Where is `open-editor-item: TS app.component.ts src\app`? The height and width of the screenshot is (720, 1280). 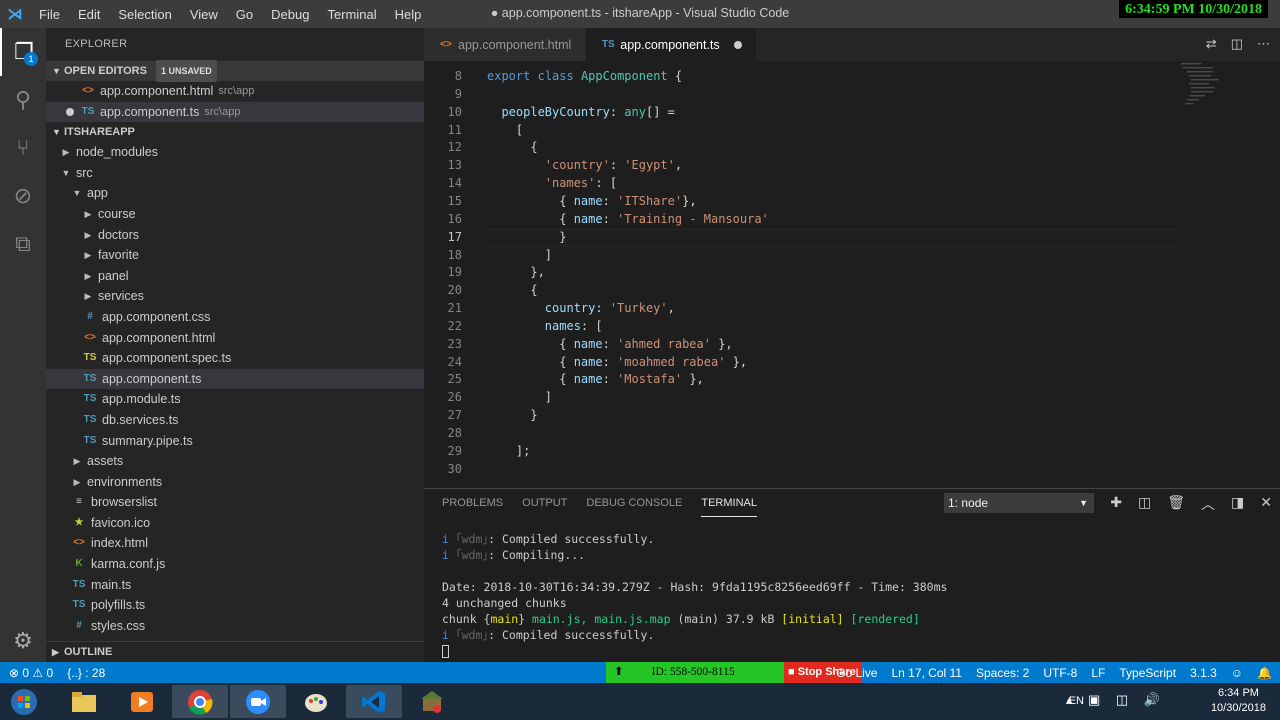 open-editor-item: TS app.component.ts src\app is located at coordinates (235, 112).